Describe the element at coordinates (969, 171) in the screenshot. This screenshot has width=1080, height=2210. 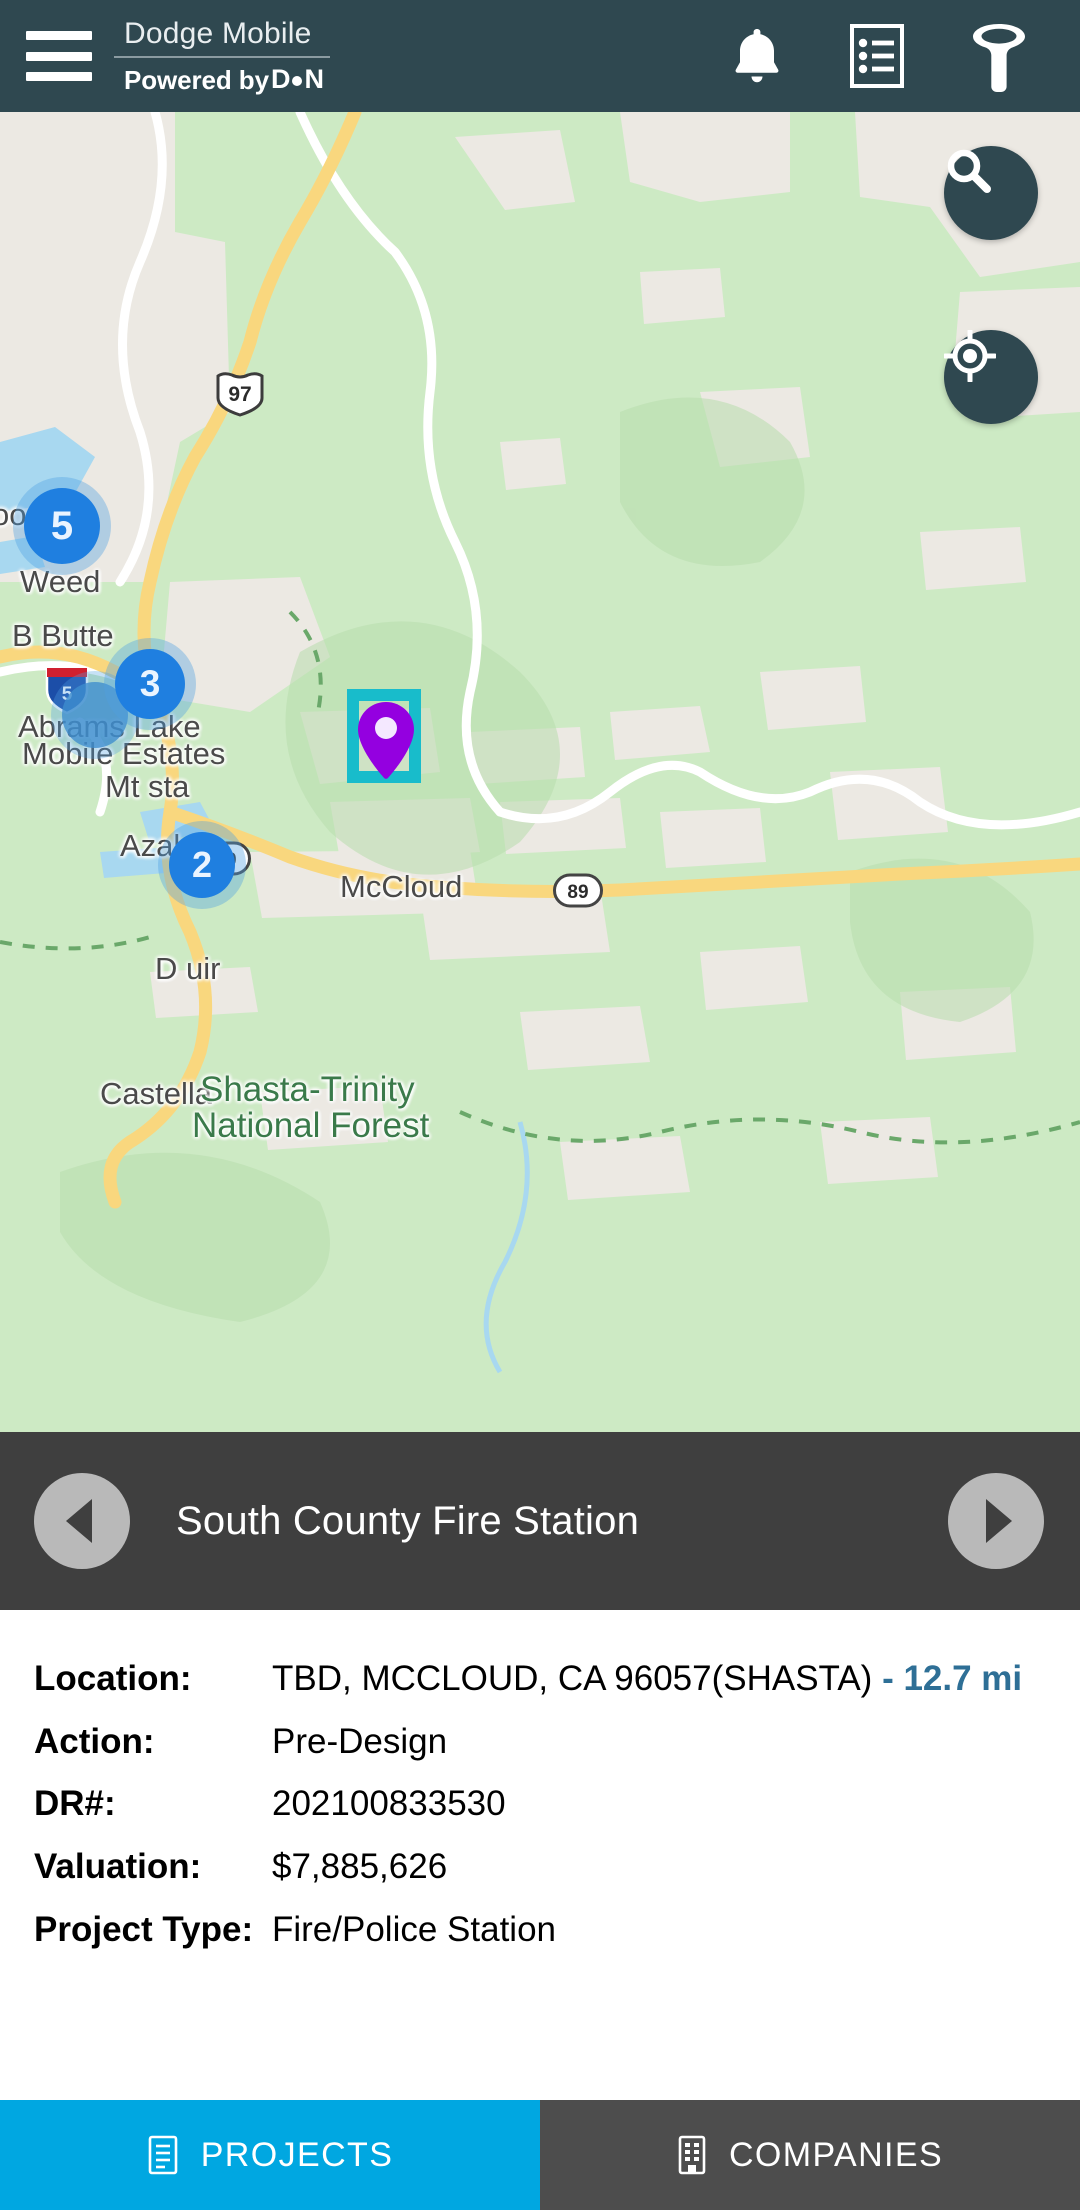
I see `search-icon` at that location.